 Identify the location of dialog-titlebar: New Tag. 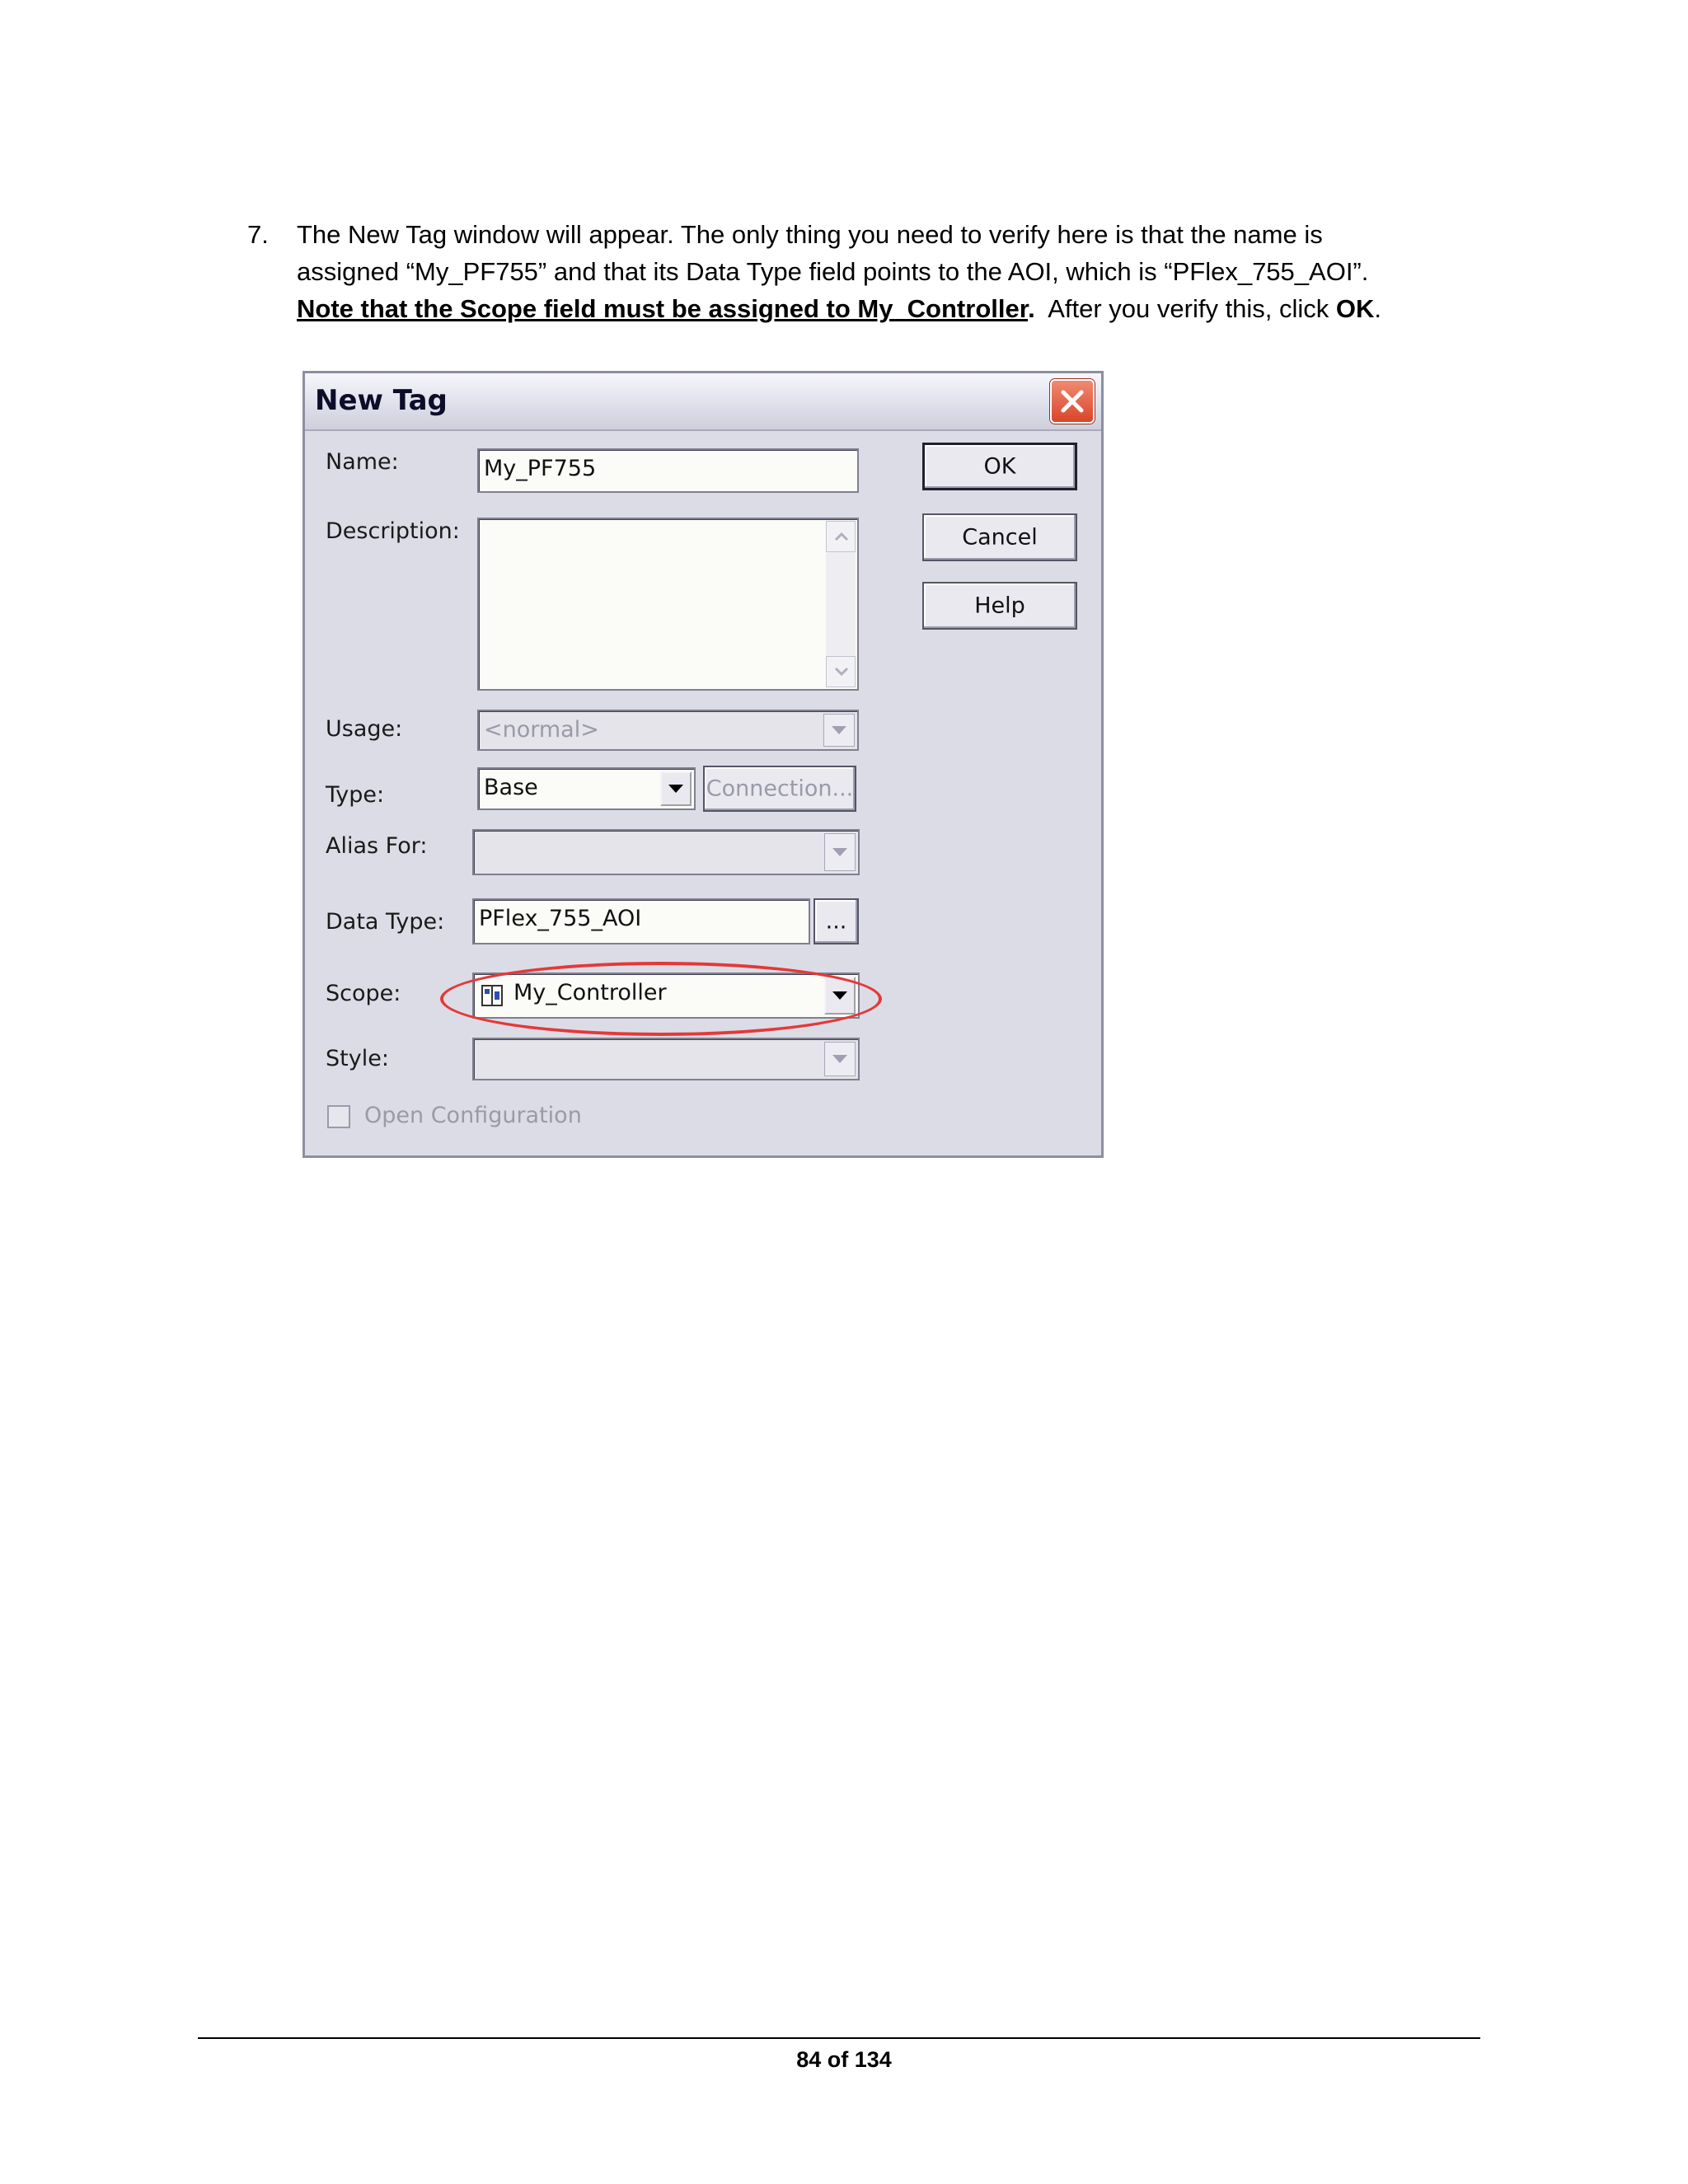
(703, 402).